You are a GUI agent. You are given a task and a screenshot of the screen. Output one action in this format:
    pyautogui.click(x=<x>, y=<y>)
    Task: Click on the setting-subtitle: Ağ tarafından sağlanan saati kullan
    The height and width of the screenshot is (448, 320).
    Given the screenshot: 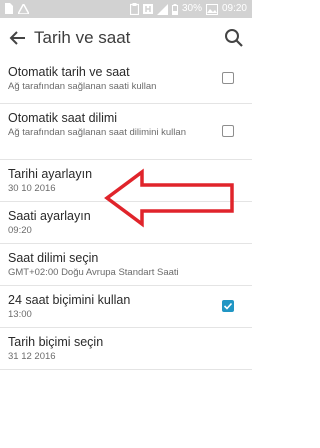 What is the action you would take?
    pyautogui.click(x=82, y=86)
    